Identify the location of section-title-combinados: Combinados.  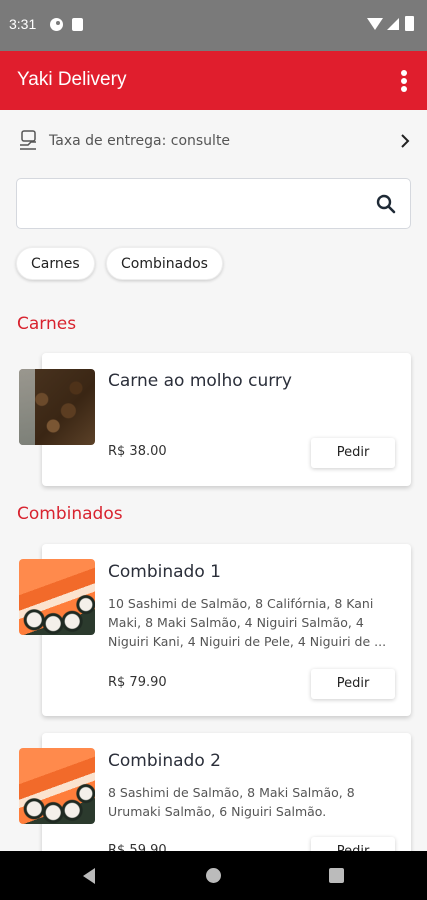
(70, 514).